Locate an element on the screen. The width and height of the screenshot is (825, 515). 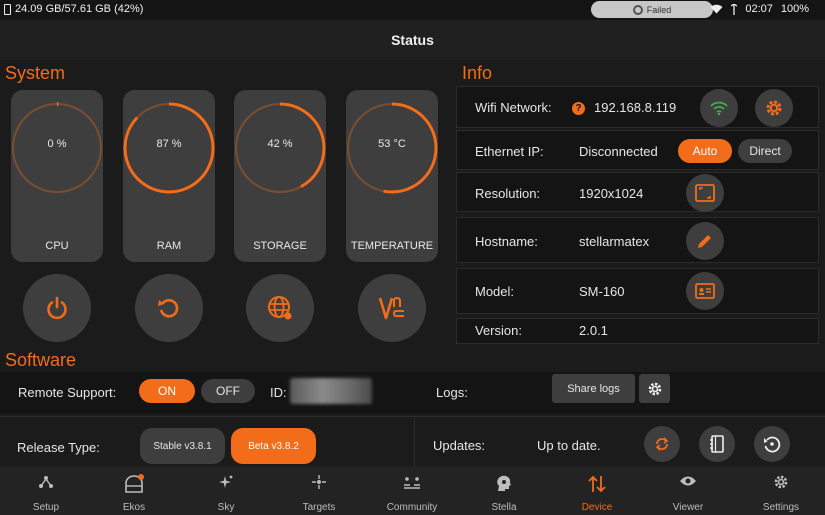
model-row: Model: SM-160 is located at coordinates (637, 291).